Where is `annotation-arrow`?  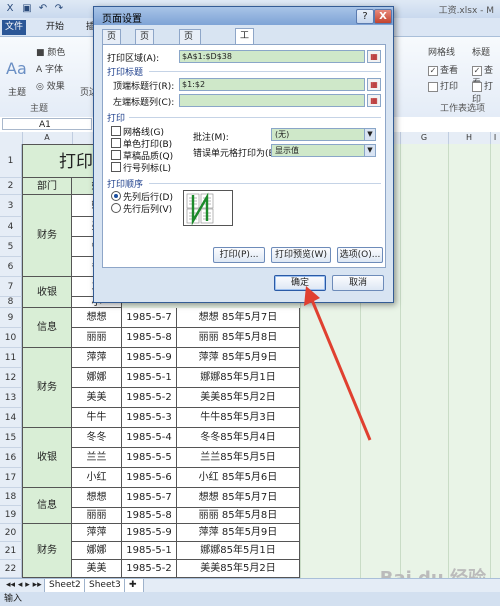
annotation-arrow is located at coordinates (338, 363).